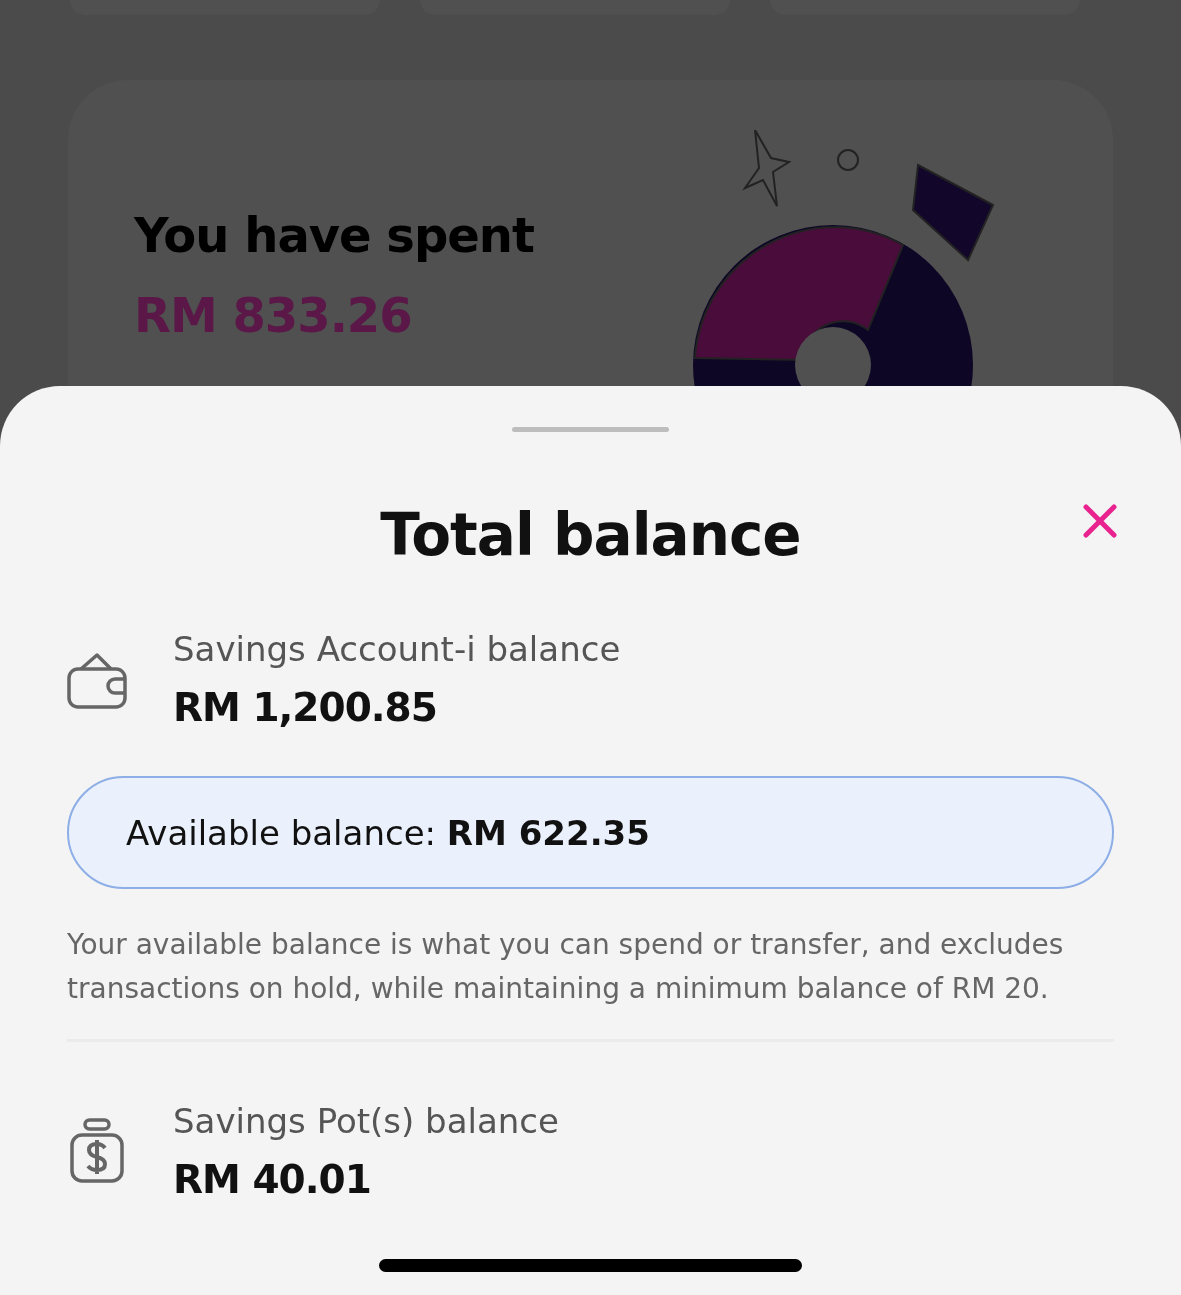  I want to click on balance-amount: RM 40.01, so click(272, 1180).